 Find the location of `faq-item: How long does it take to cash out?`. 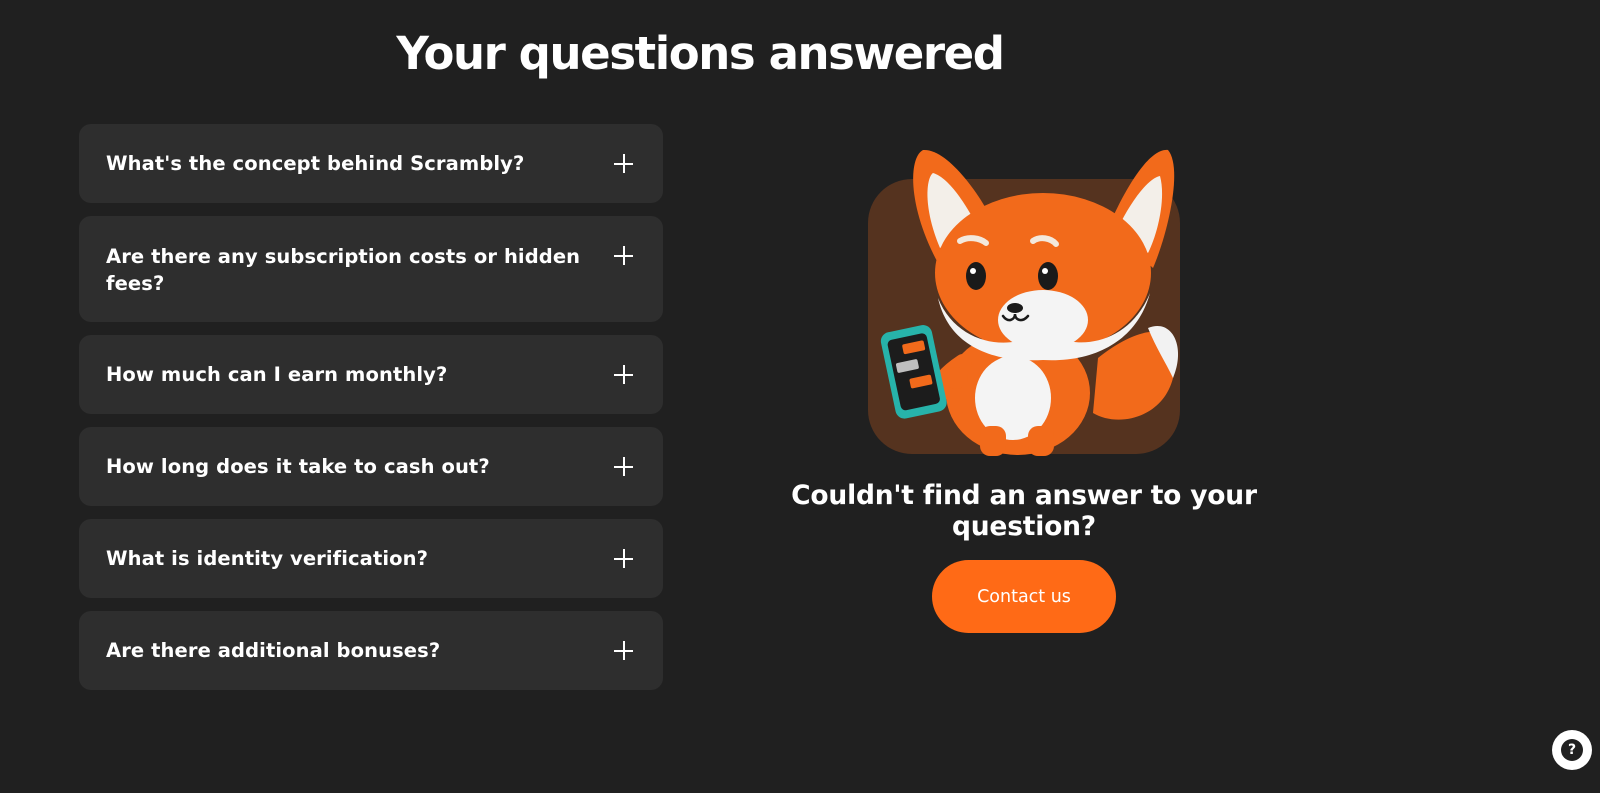

faq-item: How long does it take to cash out? is located at coordinates (371, 466).